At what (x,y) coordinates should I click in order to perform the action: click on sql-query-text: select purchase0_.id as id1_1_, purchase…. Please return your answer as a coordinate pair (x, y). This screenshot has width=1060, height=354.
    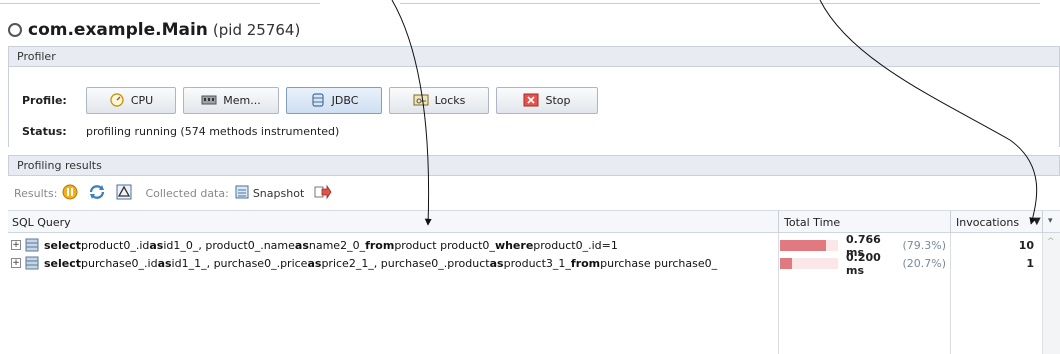
    Looking at the image, I should click on (381, 263).